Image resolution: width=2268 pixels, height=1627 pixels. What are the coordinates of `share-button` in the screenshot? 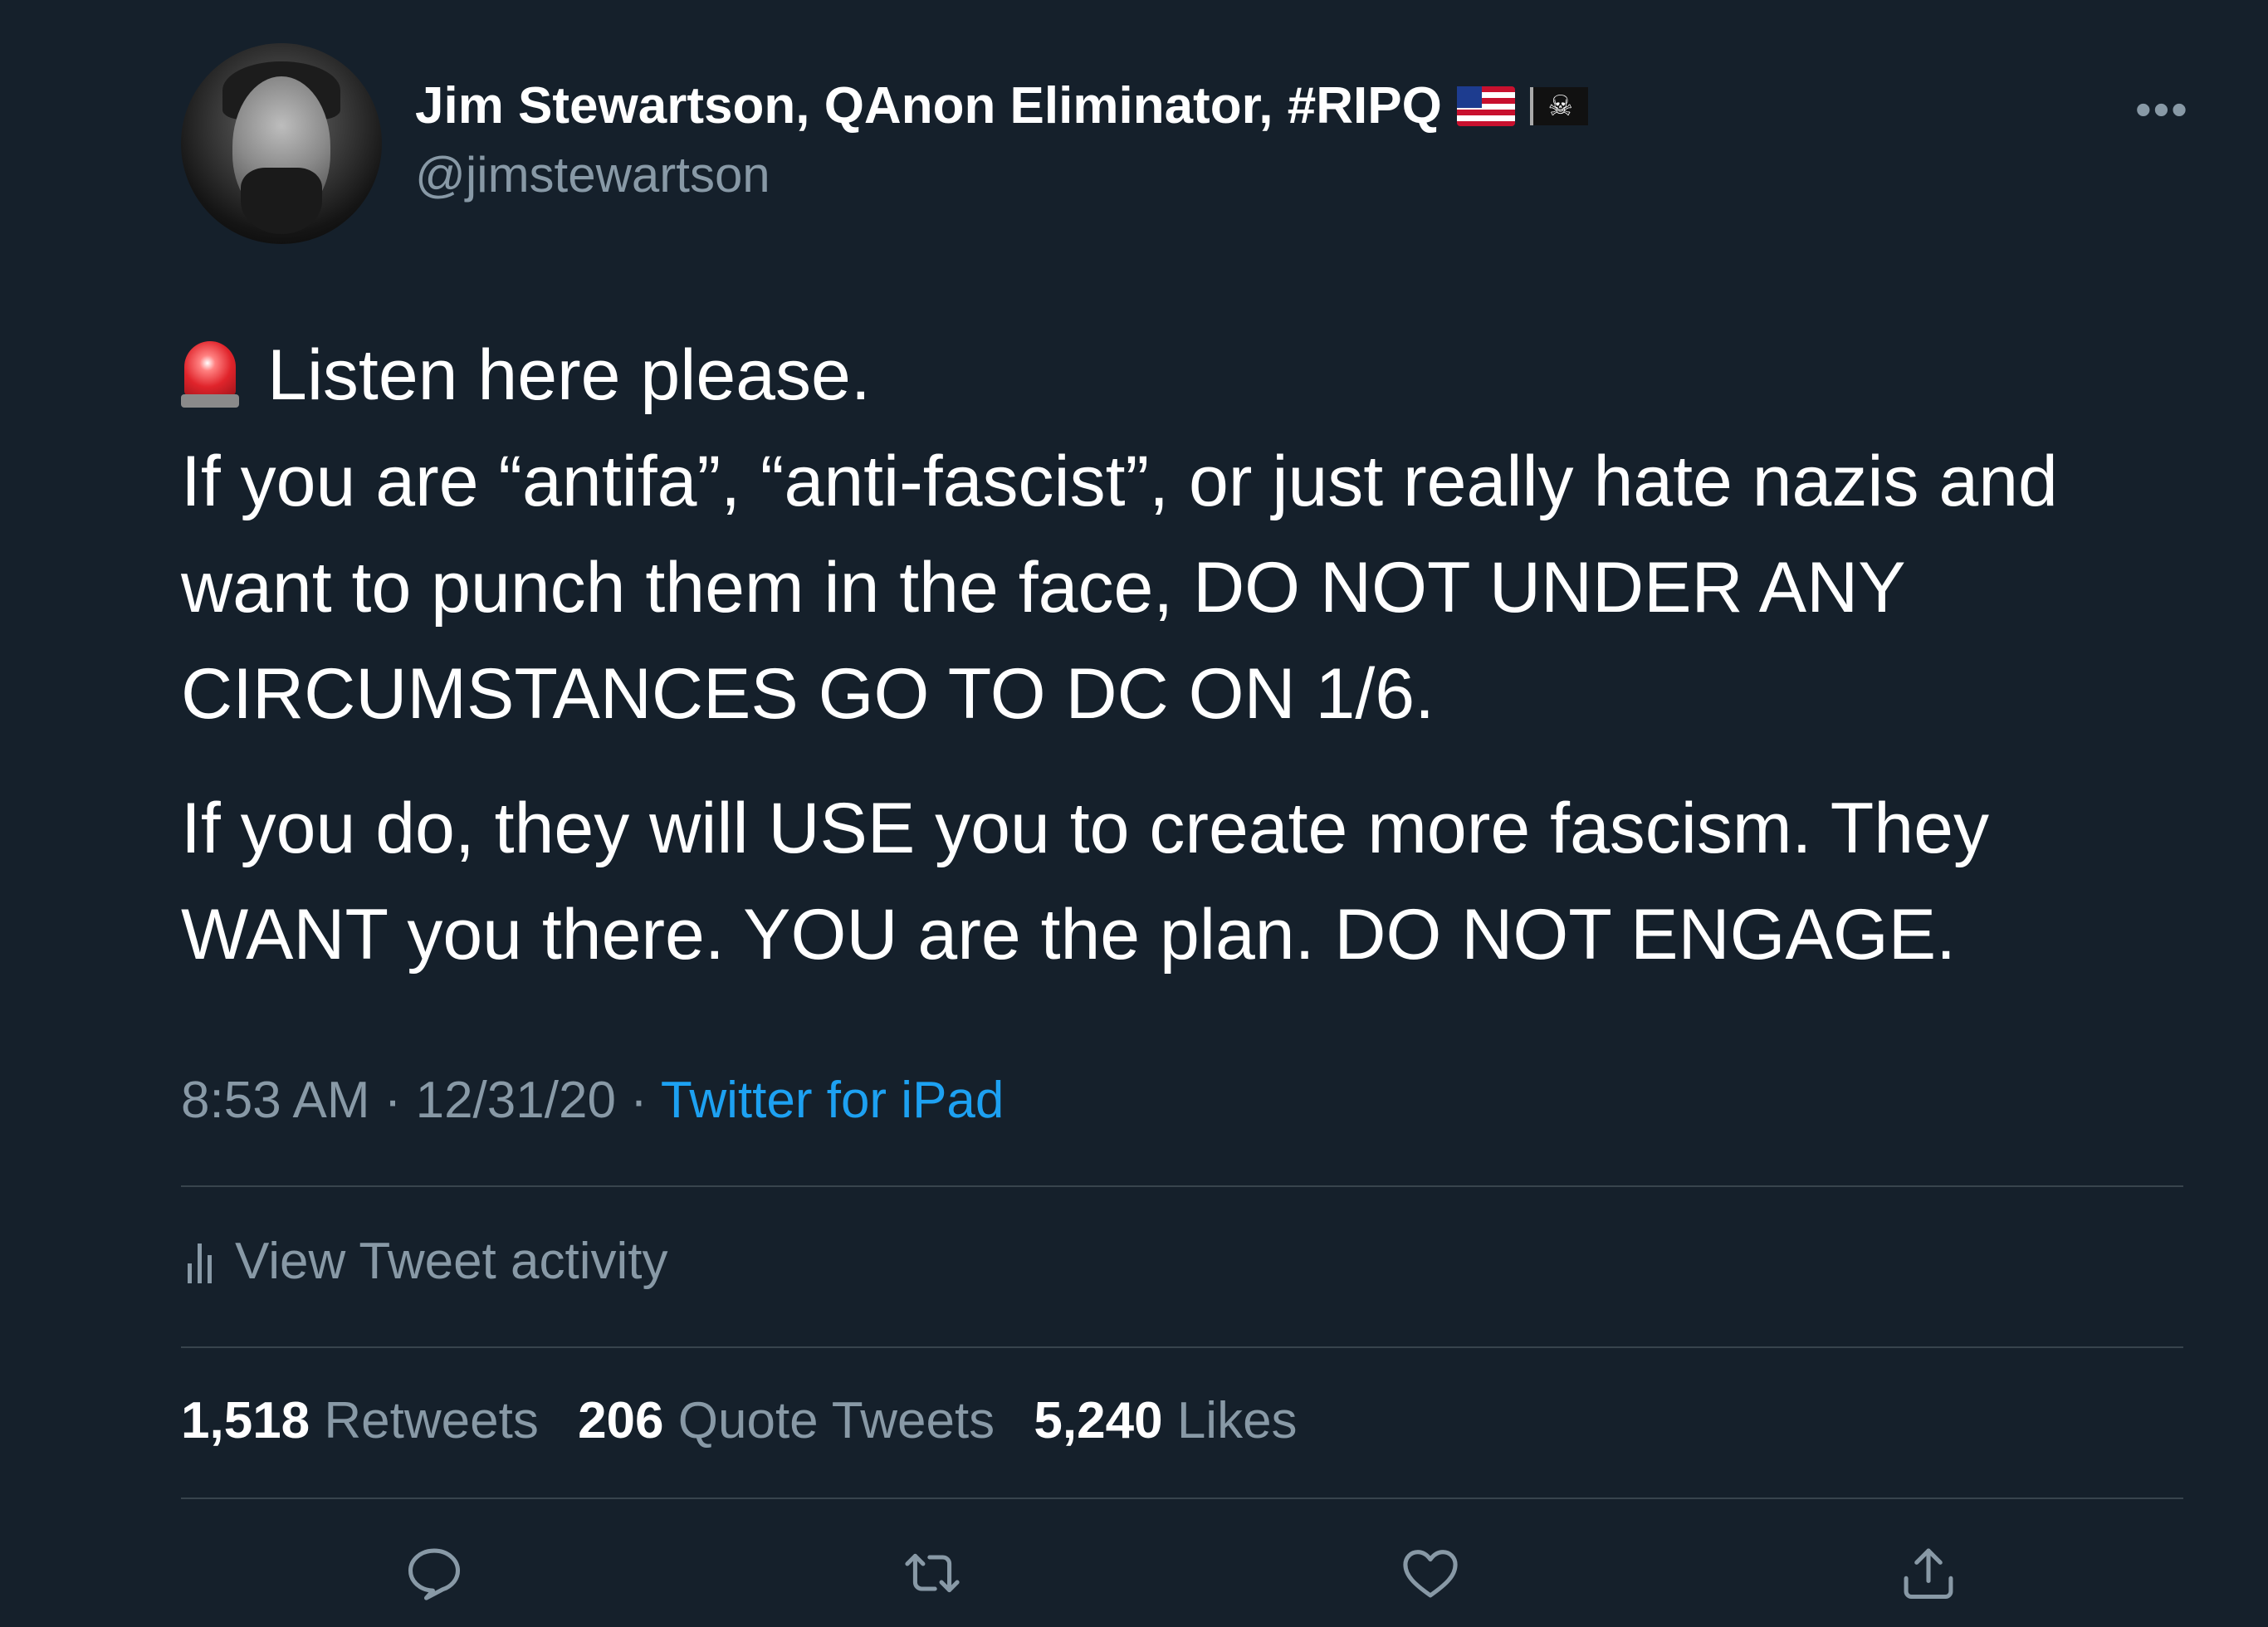 It's located at (1928, 1573).